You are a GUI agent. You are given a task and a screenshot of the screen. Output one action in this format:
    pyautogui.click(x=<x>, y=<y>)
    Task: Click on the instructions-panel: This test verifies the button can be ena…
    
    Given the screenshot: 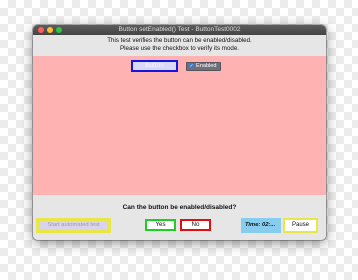 What is the action you would take?
    pyautogui.click(x=179, y=45)
    